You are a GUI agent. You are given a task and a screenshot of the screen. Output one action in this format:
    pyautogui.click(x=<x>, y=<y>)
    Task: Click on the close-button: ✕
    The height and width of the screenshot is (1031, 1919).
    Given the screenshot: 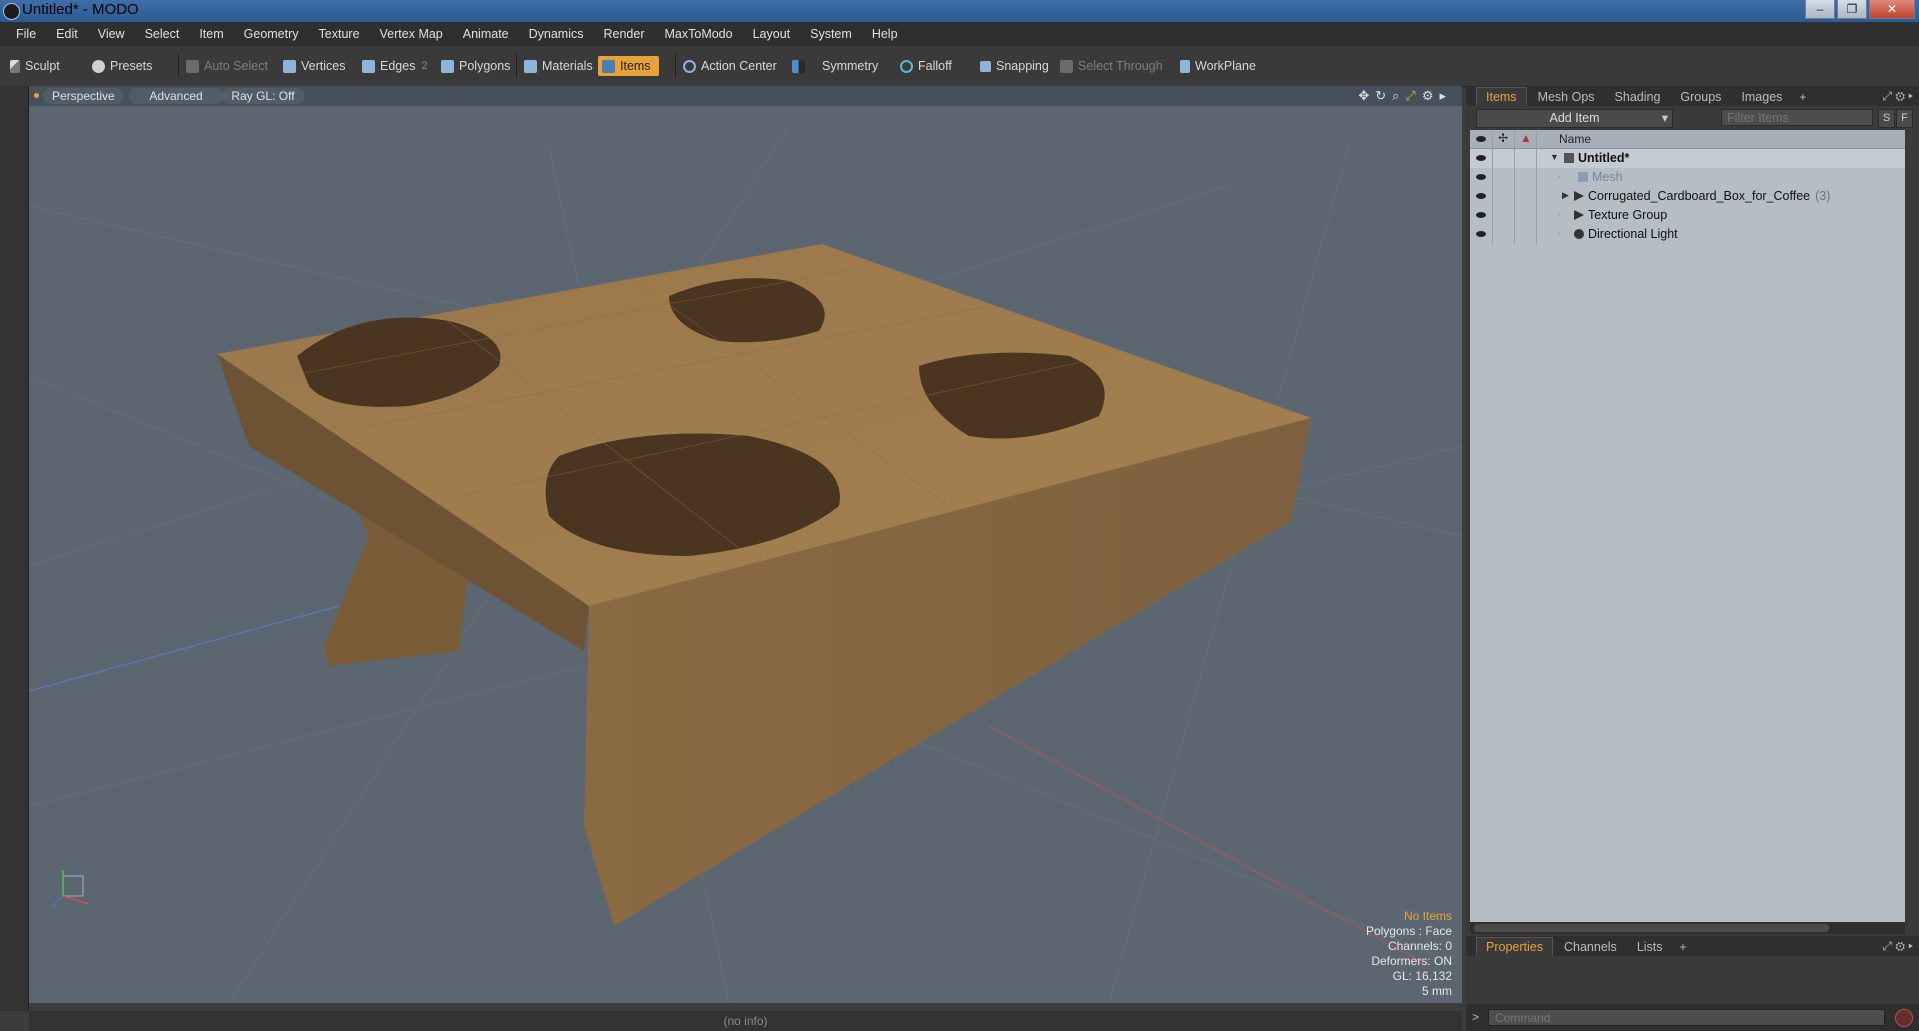 What is the action you would take?
    pyautogui.click(x=1892, y=9)
    